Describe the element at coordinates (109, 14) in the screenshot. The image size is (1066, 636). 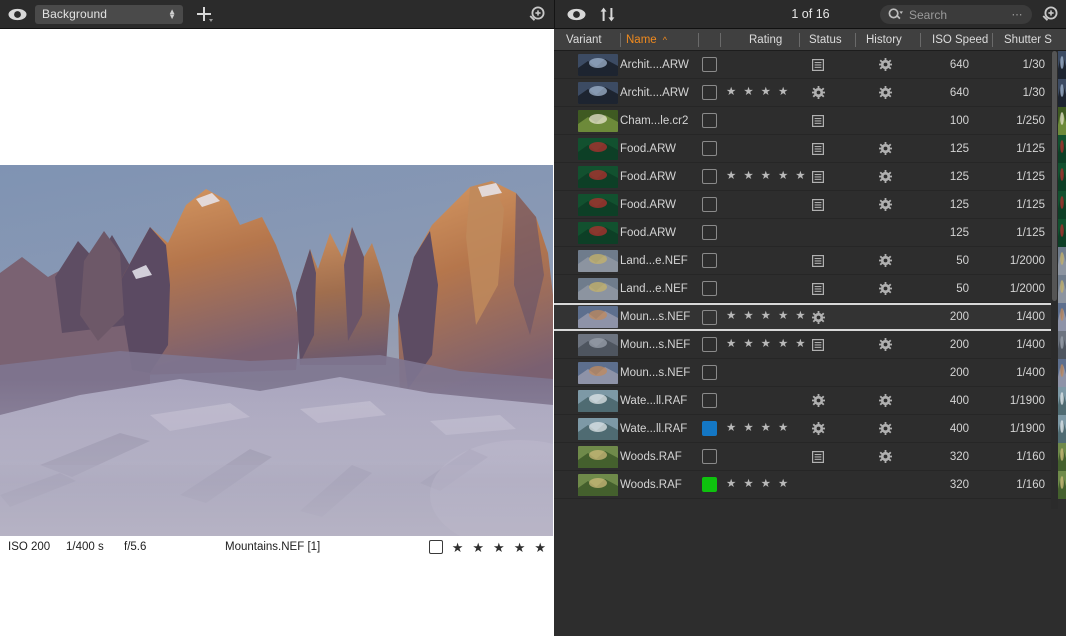
I see `background-select: Background ▲ ▼` at that location.